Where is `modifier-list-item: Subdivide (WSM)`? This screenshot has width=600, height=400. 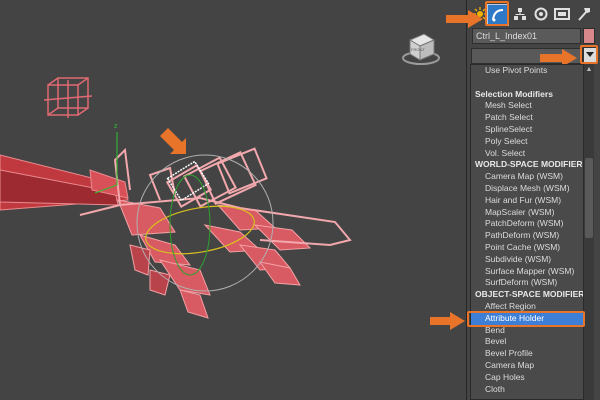
modifier-list-item: Subdivide (WSM) is located at coordinates (527, 260).